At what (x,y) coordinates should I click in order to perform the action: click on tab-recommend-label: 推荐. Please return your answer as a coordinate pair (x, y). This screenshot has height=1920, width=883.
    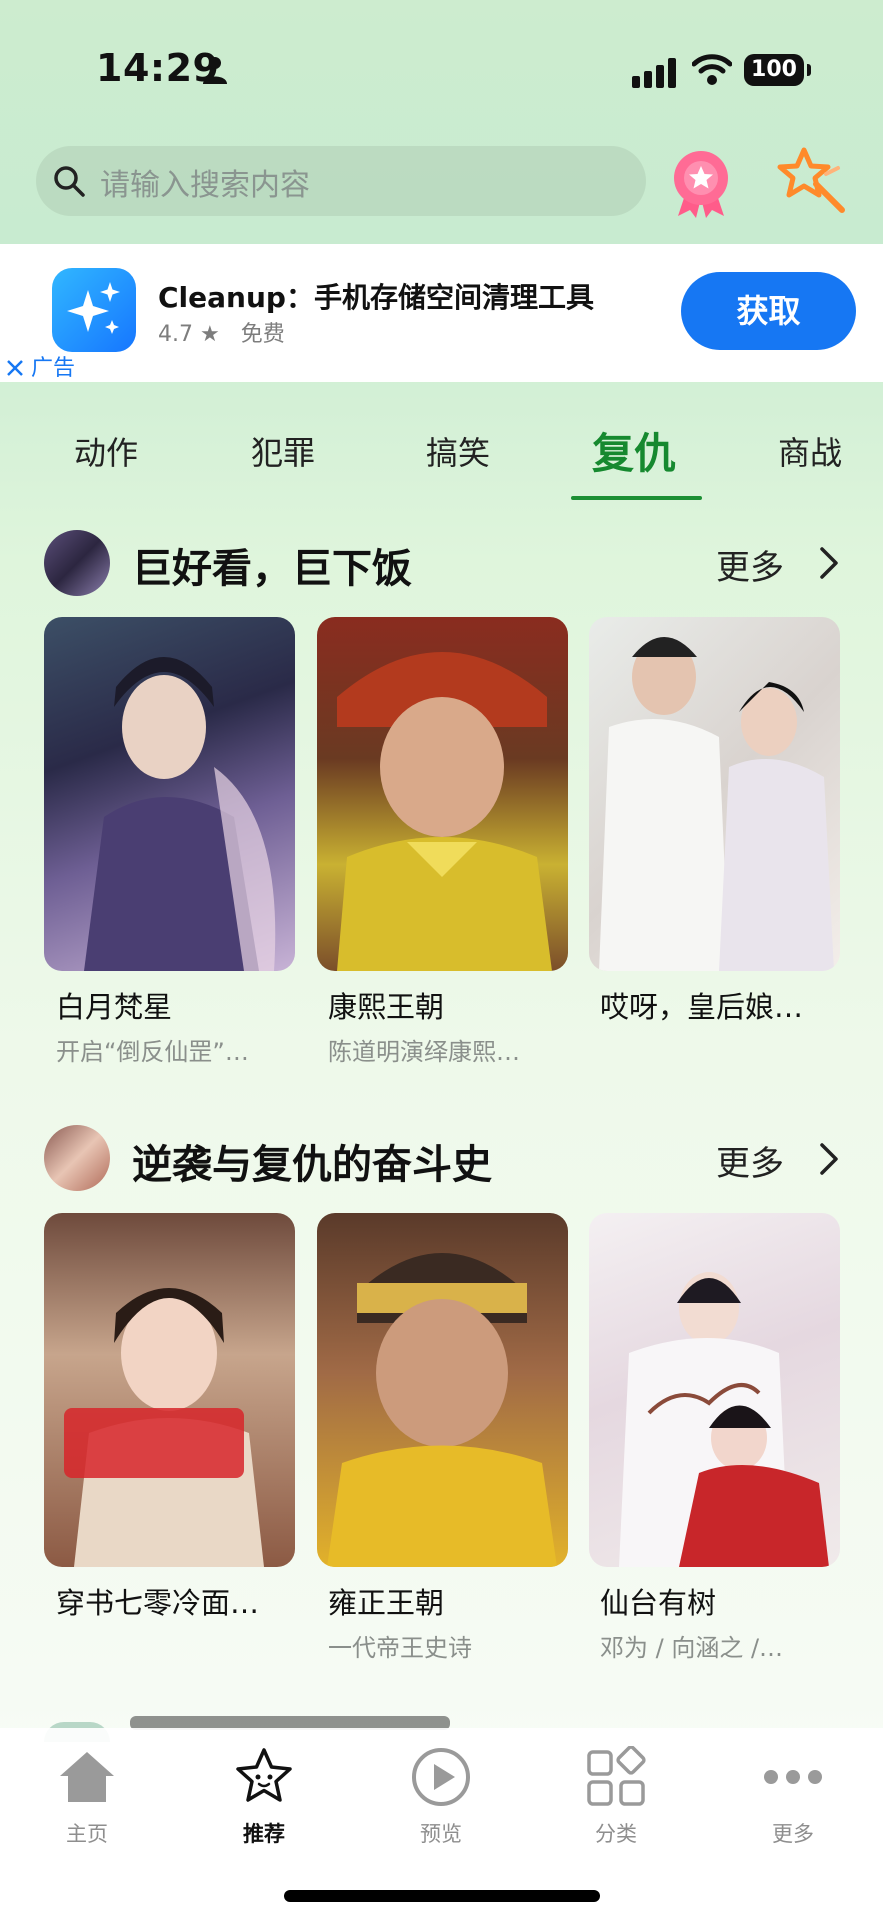
    Looking at the image, I should click on (264, 1833).